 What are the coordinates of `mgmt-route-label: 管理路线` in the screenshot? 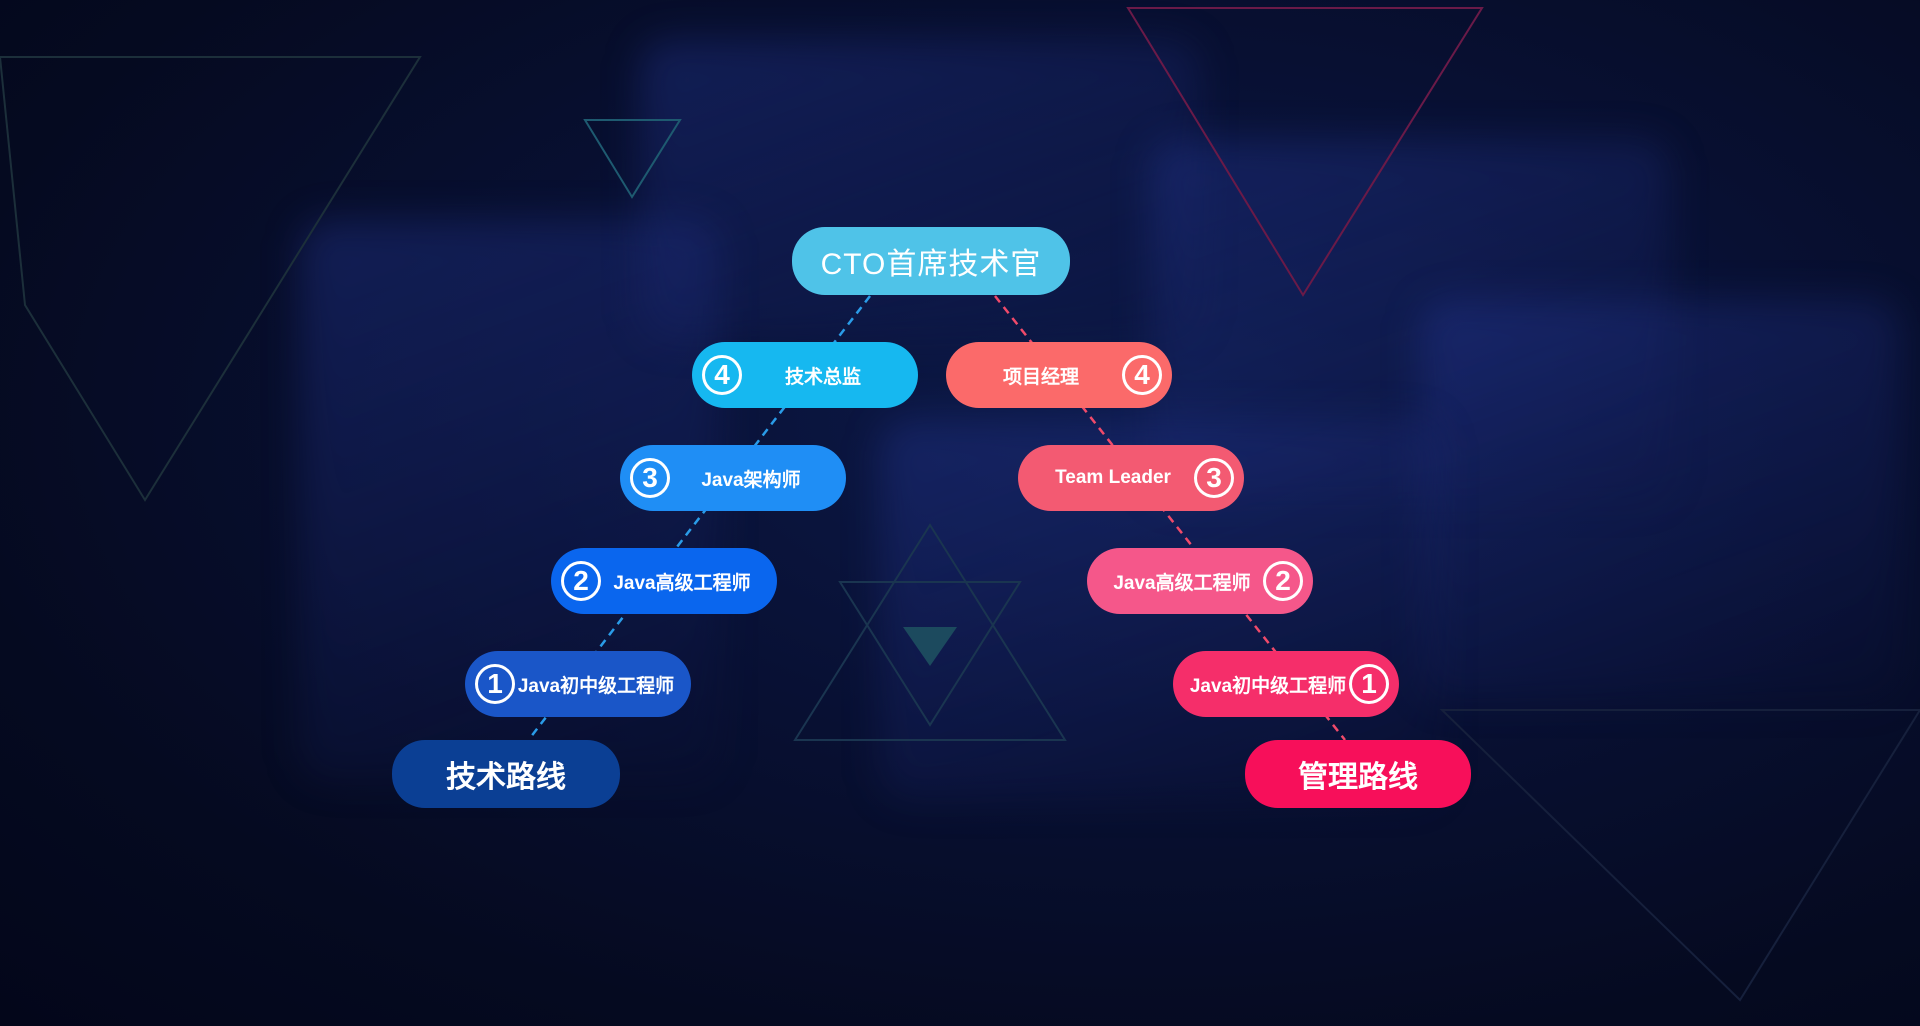 It's located at (1358, 777).